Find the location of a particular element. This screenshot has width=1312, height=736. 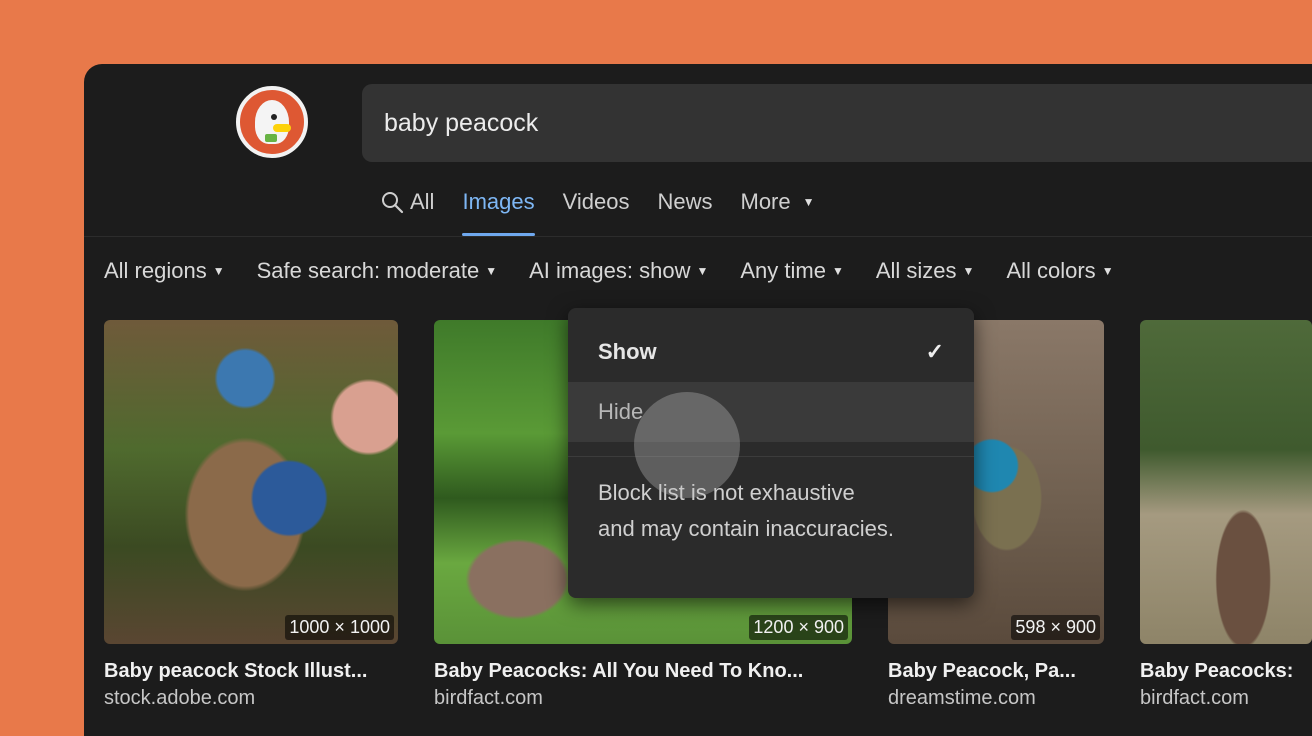

tab-all-label: All is located at coordinates (422, 201).